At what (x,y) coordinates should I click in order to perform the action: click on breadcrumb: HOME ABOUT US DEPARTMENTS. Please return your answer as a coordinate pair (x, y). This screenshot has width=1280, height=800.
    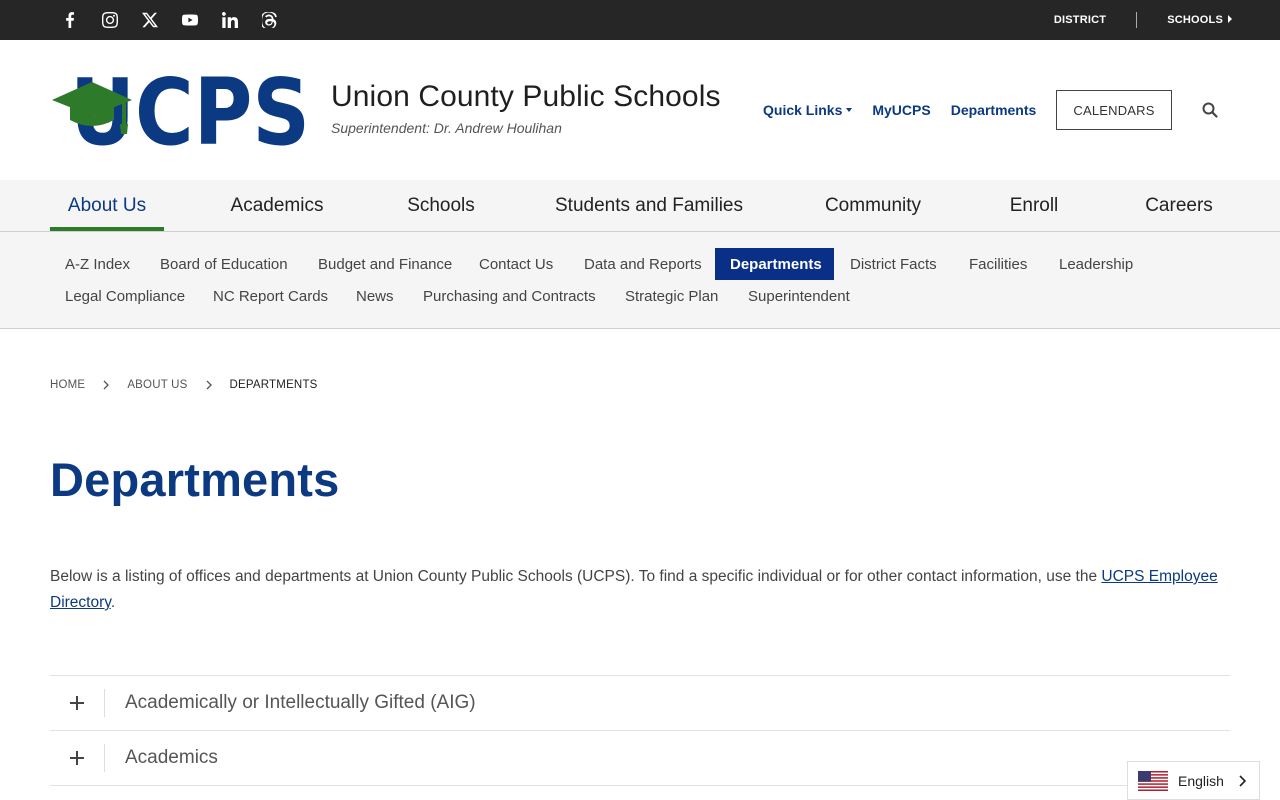
    Looking at the image, I should click on (184, 385).